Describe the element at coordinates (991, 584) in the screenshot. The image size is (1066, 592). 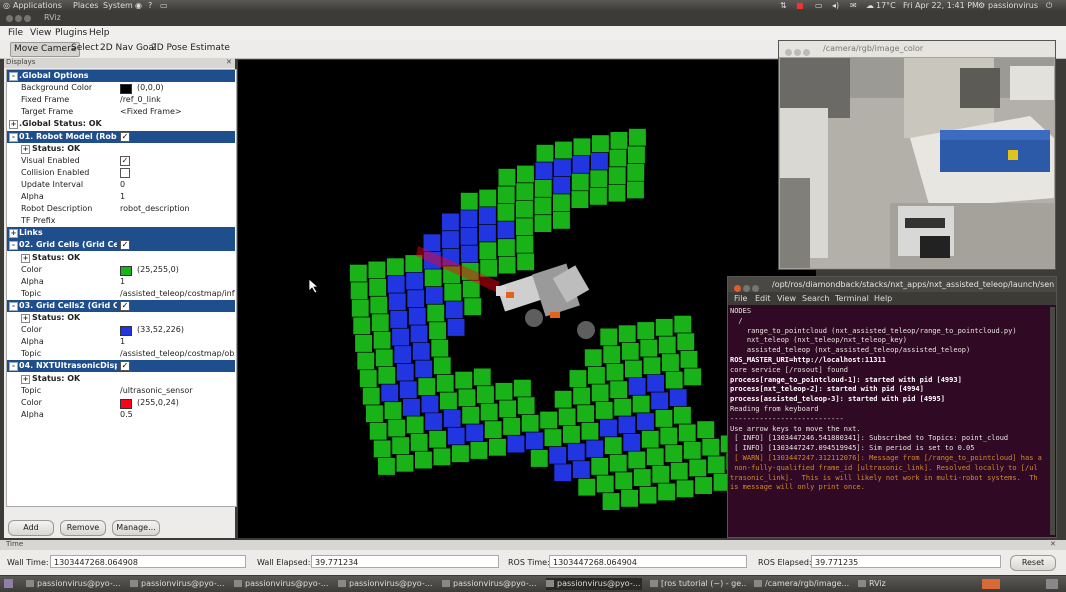
I see `workspace-switcher` at that location.